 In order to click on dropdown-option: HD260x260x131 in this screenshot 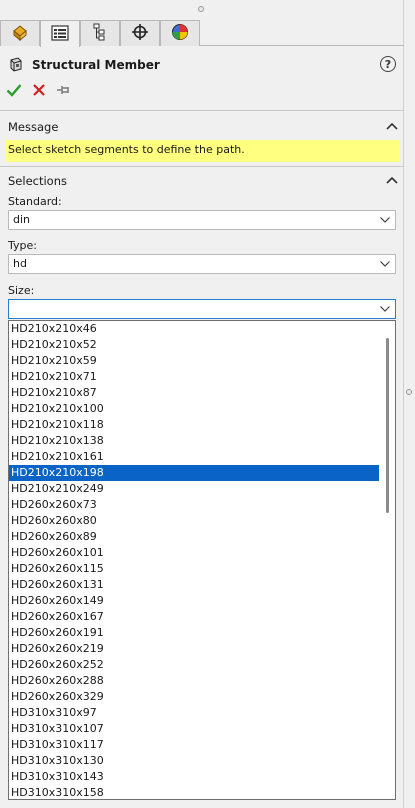, I will do `click(194, 585)`.